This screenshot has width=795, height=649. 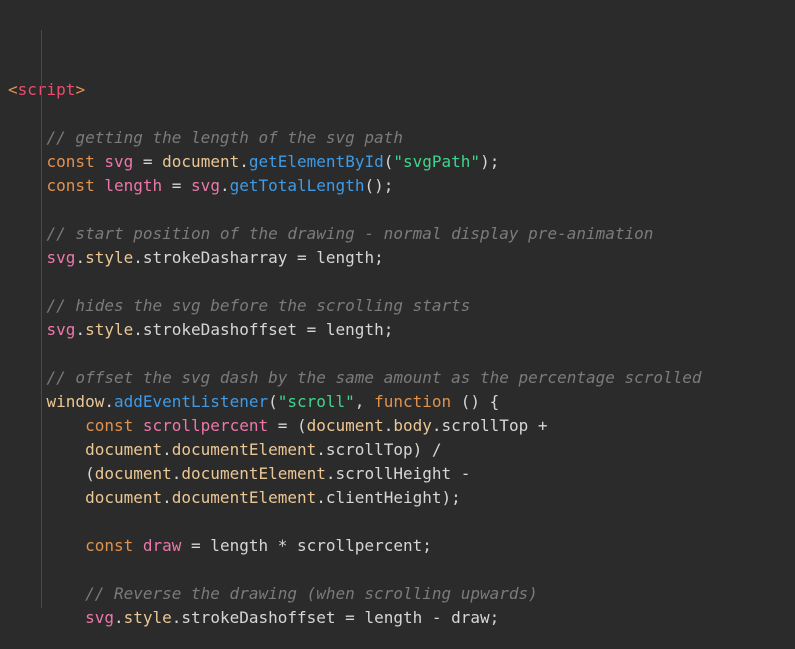 What do you see at coordinates (335, 617) in the screenshot?
I see `plain-token: .strokeDashoffset = length - draw;` at bounding box center [335, 617].